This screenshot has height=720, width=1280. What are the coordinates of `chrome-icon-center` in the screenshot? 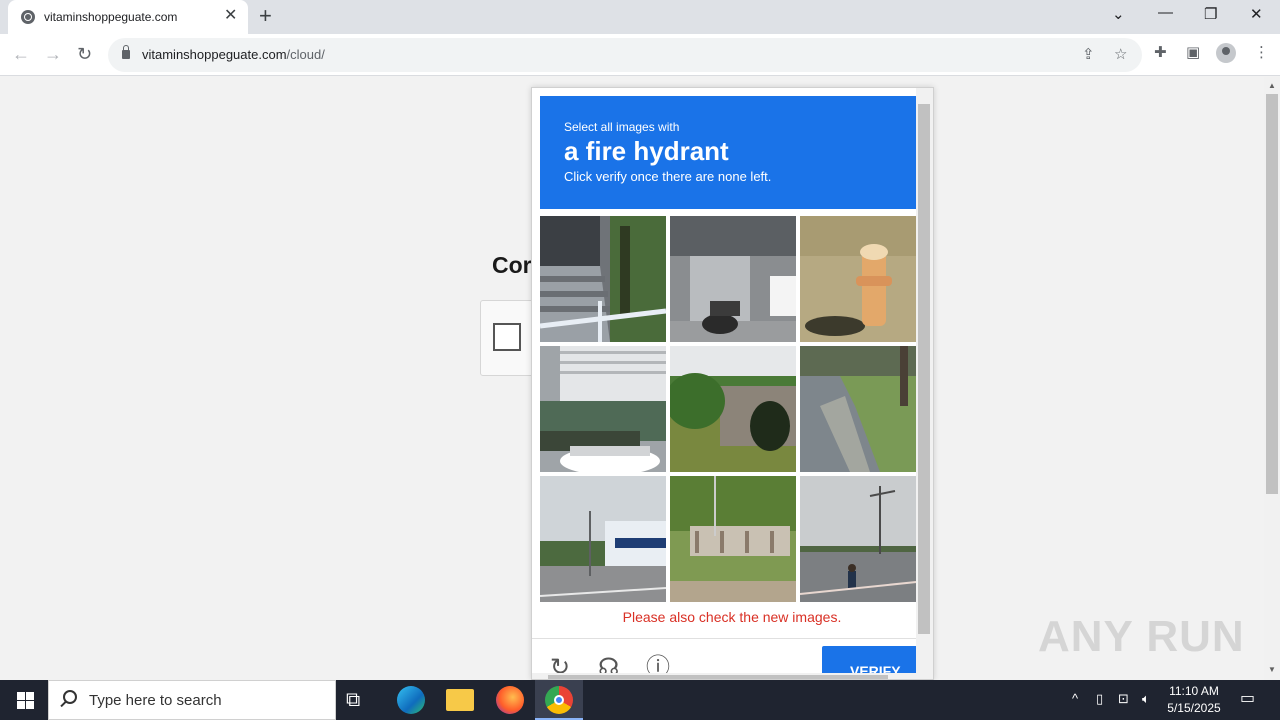 It's located at (559, 700).